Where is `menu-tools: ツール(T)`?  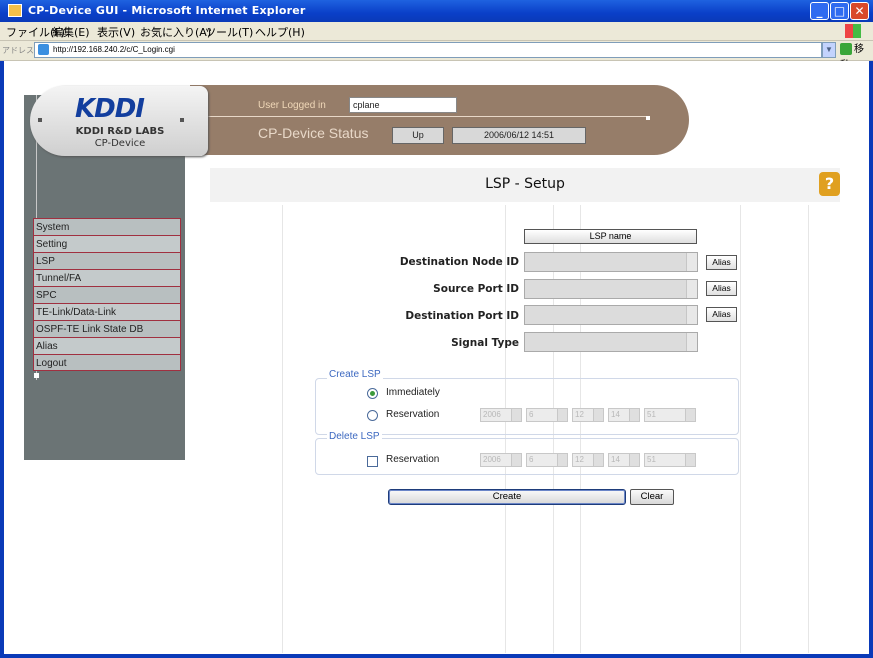 menu-tools: ツール(T) is located at coordinates (229, 32).